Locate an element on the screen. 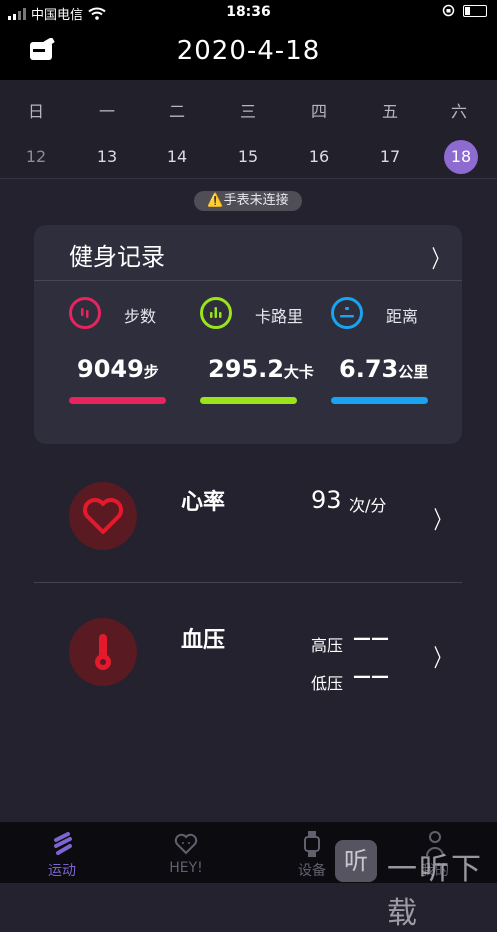 Image resolution: width=497 pixels, height=932 pixels. watermark: 听 一听下载 is located at coordinates (416, 885).